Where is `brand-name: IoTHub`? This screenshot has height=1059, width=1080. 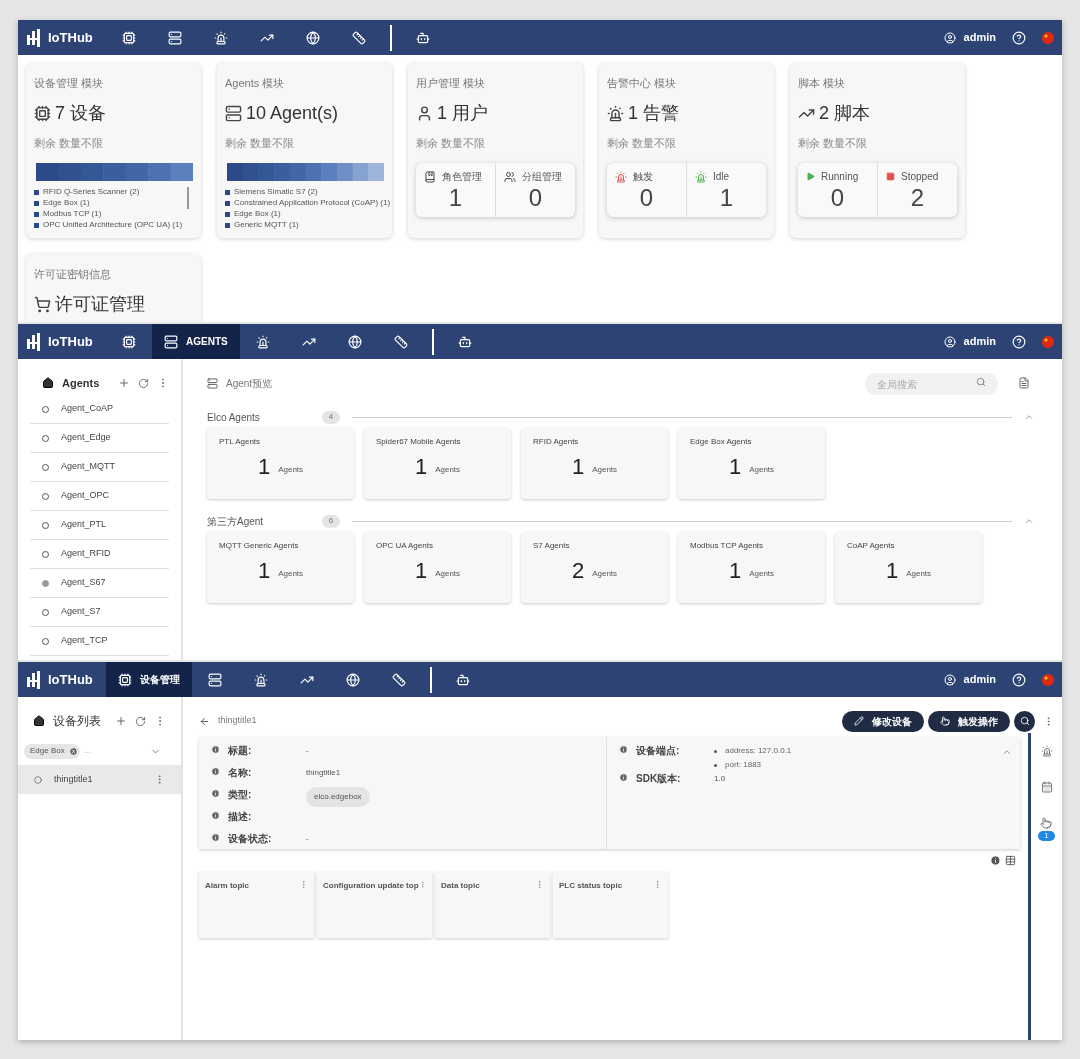 brand-name: IoTHub is located at coordinates (70, 679).